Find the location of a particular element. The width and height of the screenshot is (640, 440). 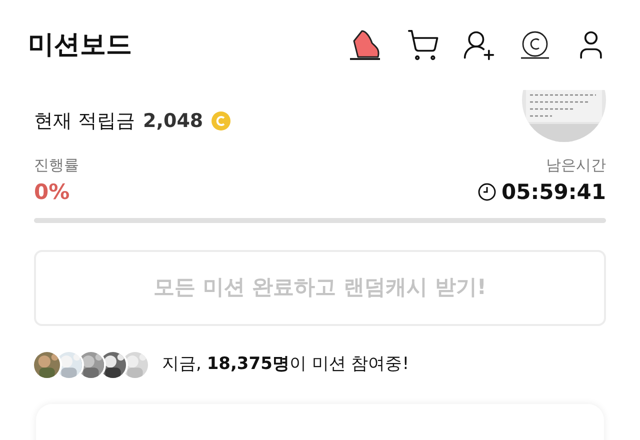

balance-amount: 2,048 is located at coordinates (173, 121).